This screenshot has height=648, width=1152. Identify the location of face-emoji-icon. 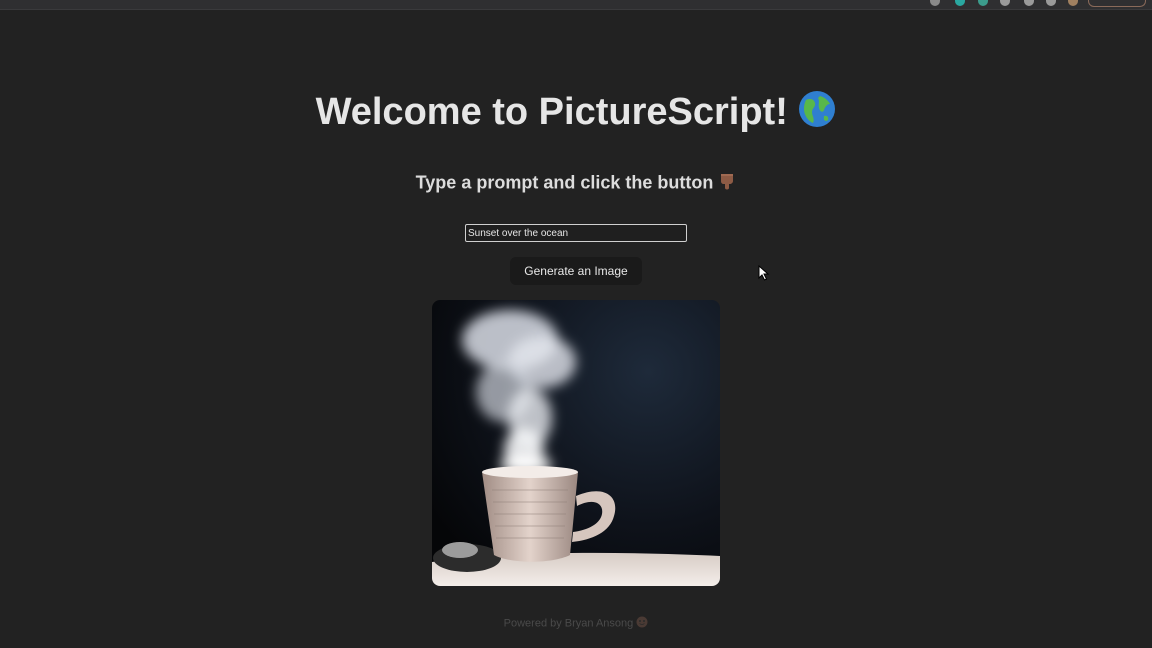
(642, 623).